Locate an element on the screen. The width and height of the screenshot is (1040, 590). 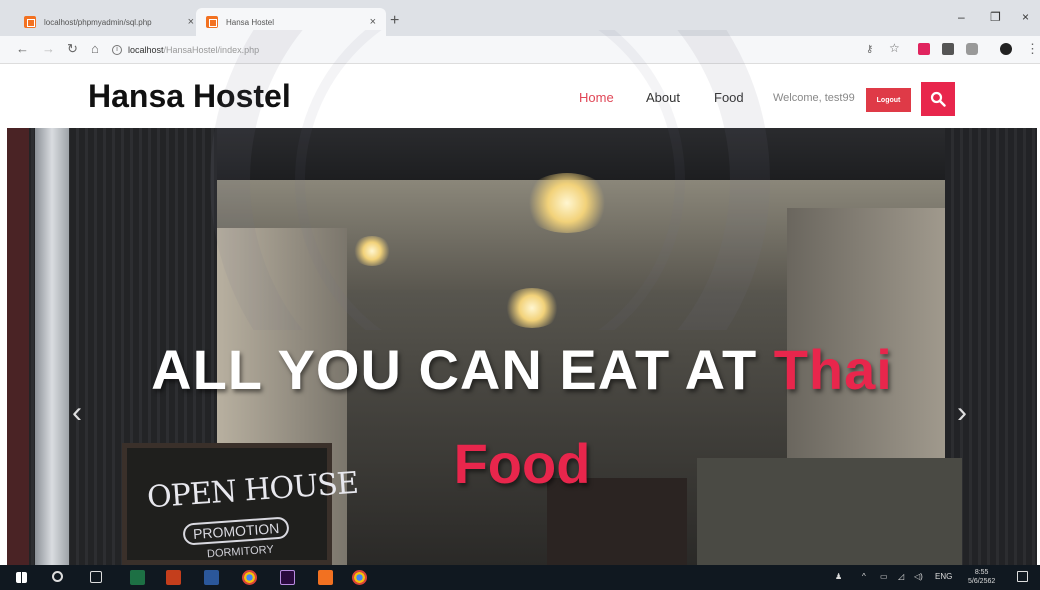
search-button is located at coordinates (938, 99).